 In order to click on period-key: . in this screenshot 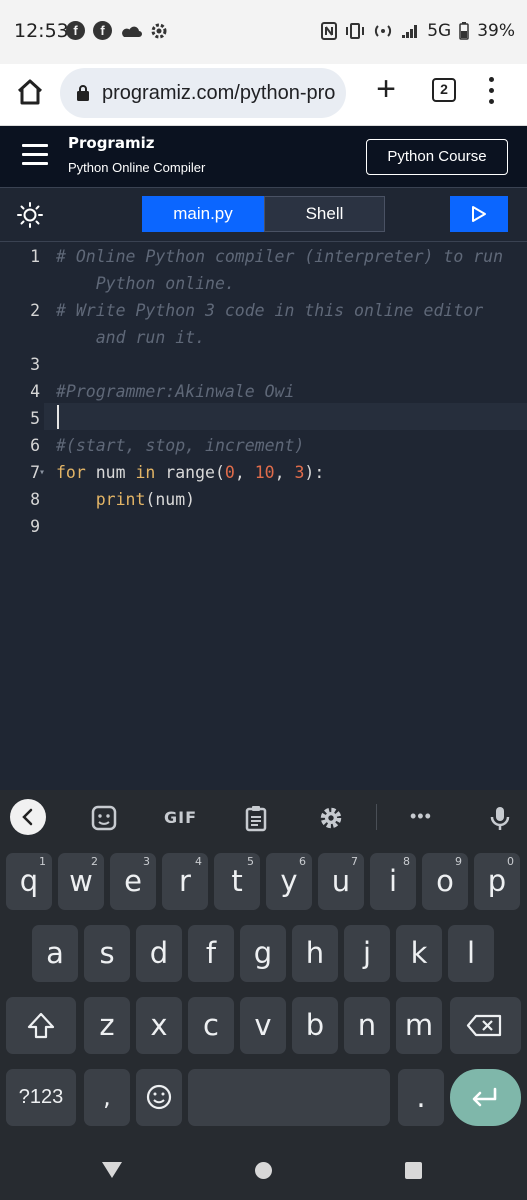, I will do `click(421, 1097)`.